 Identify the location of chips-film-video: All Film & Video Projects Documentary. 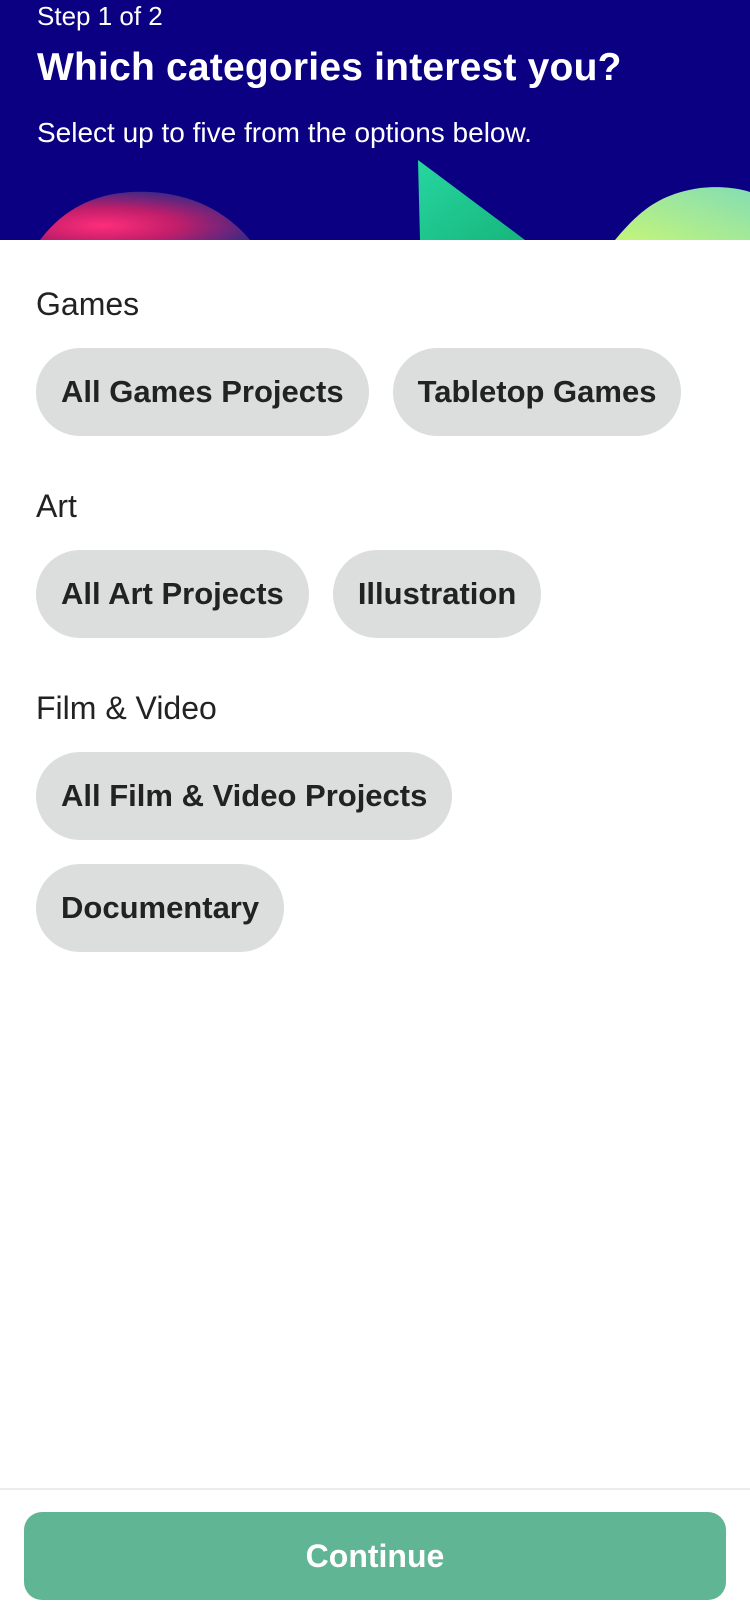
(376, 852).